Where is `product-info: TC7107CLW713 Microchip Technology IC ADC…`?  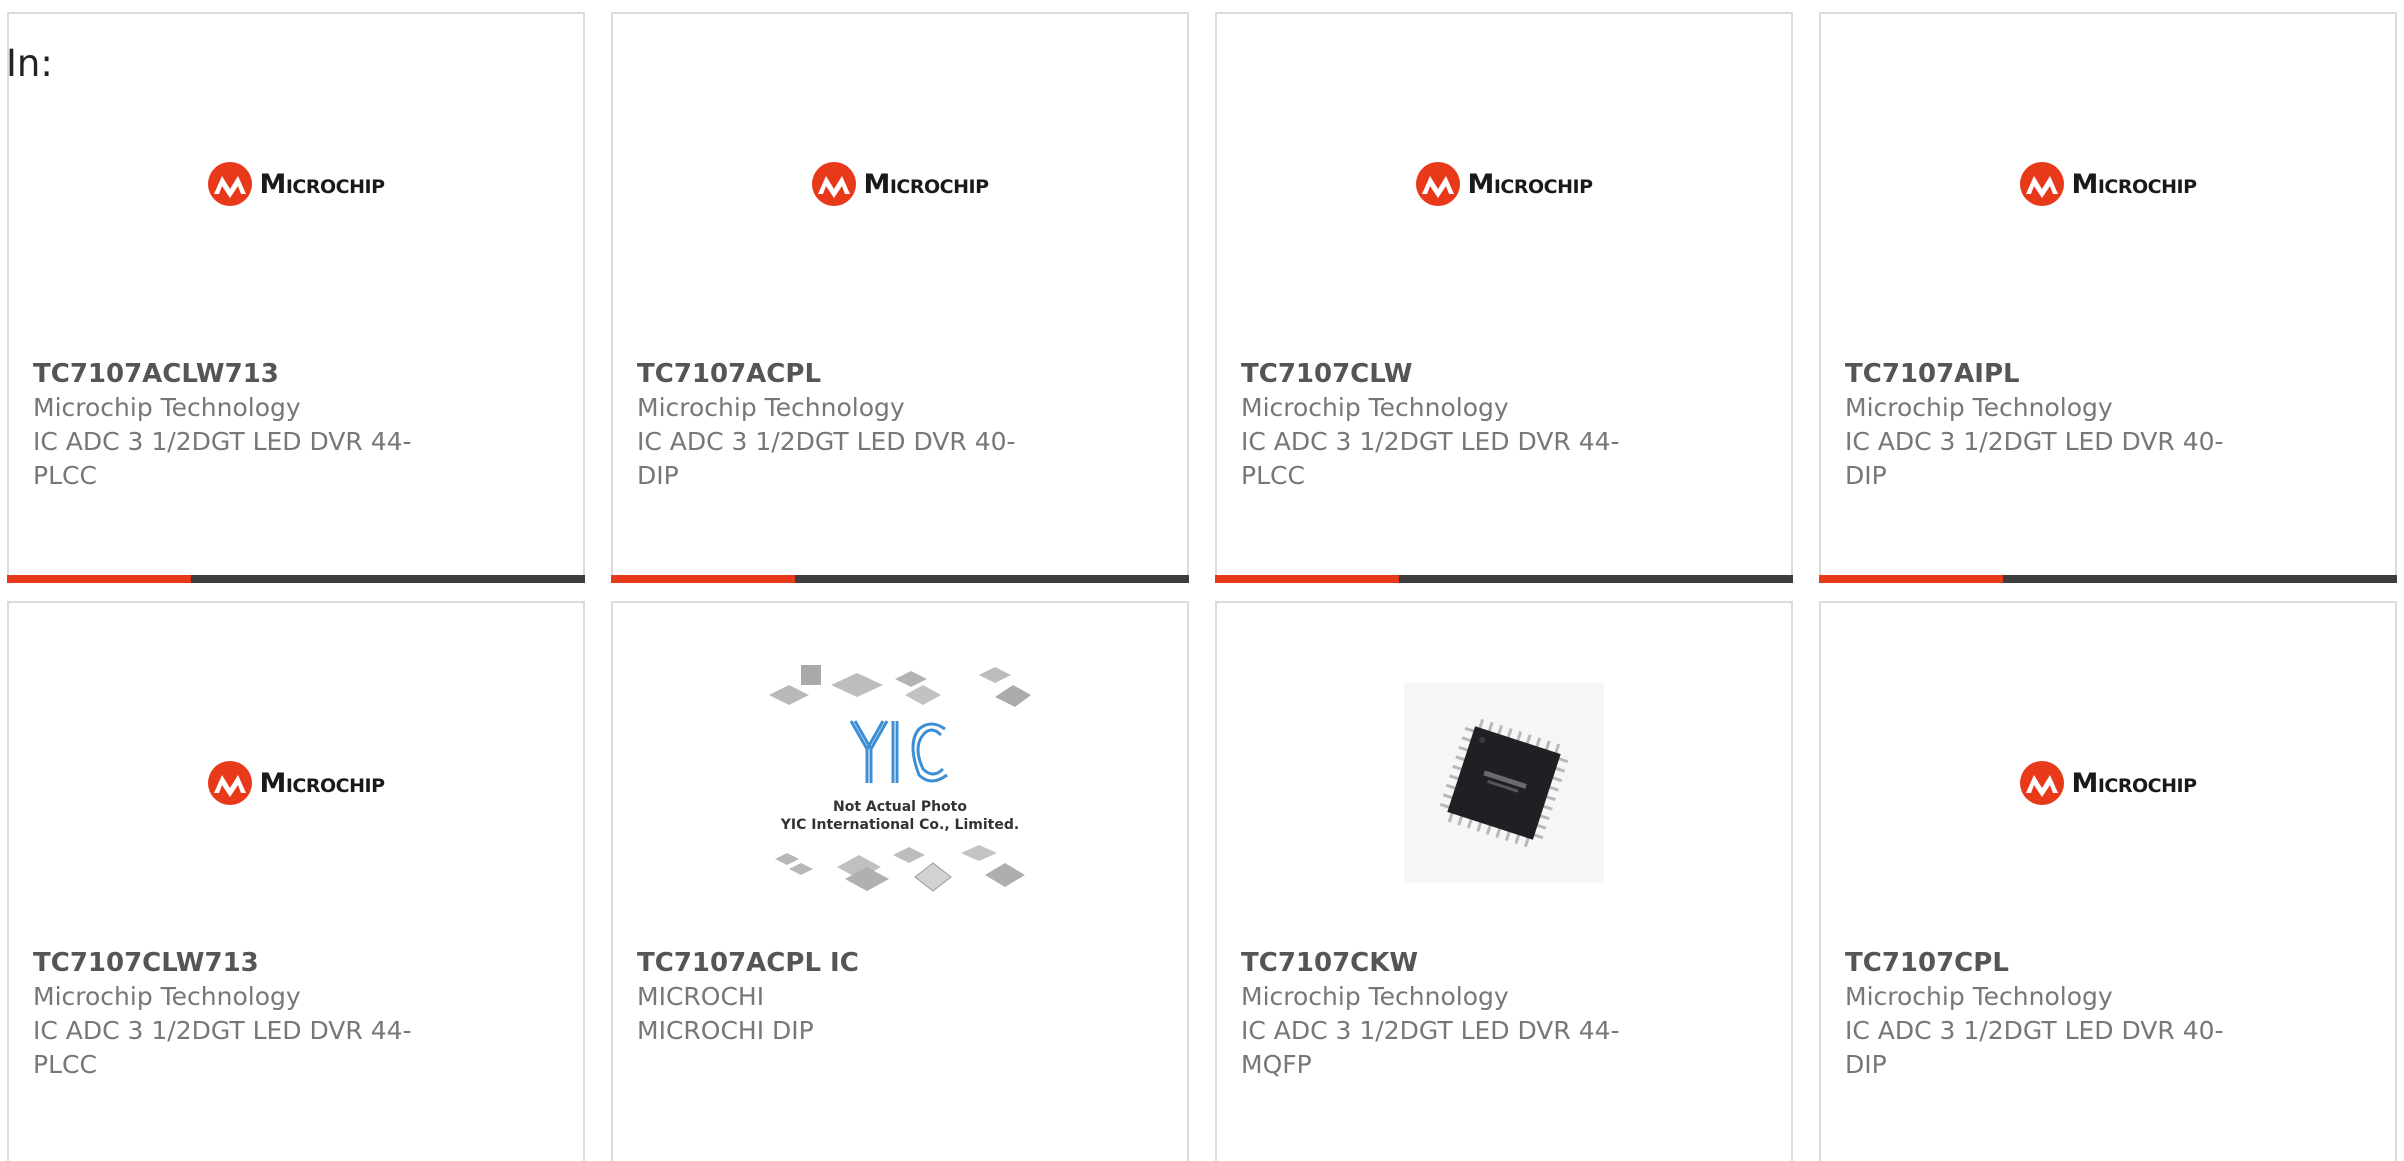
product-info: TC7107CLW713 Microchip Technology IC ADC… is located at coordinates (243, 1014).